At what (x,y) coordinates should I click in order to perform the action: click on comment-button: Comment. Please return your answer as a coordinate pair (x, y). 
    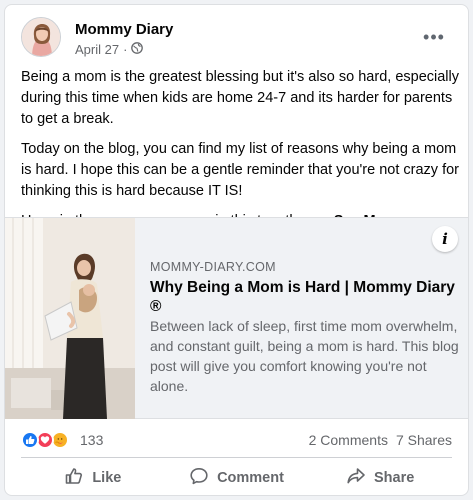
    Looking at the image, I should click on (237, 478).